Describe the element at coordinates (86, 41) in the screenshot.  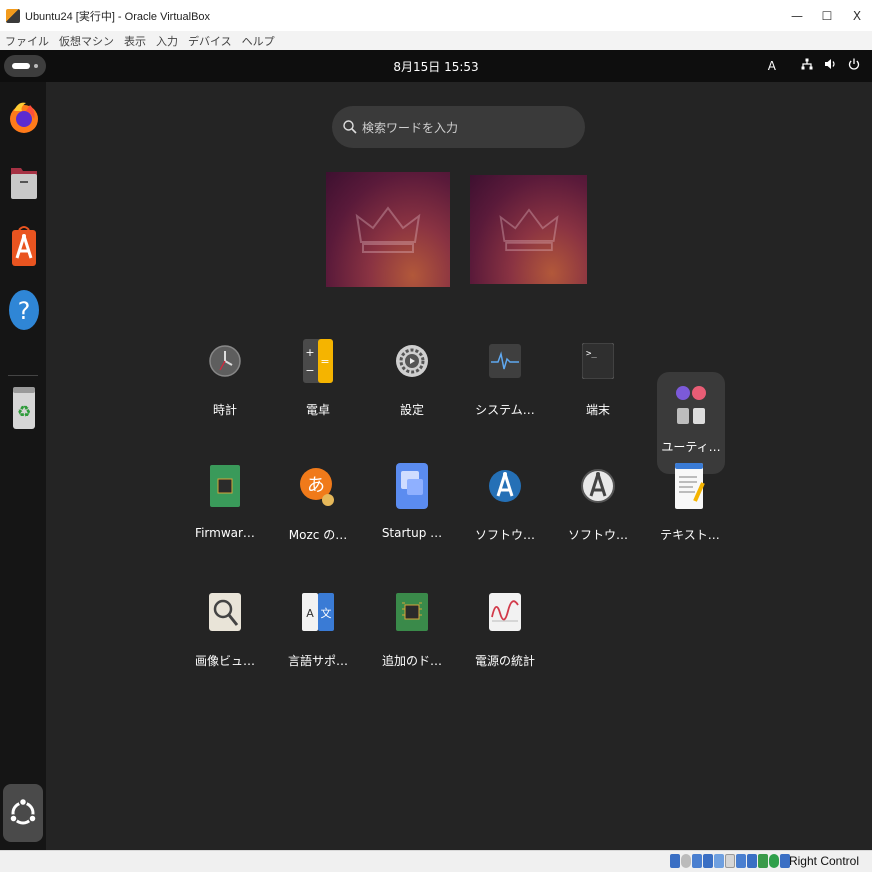
I see `menu-machine: 仮想マシン` at that location.